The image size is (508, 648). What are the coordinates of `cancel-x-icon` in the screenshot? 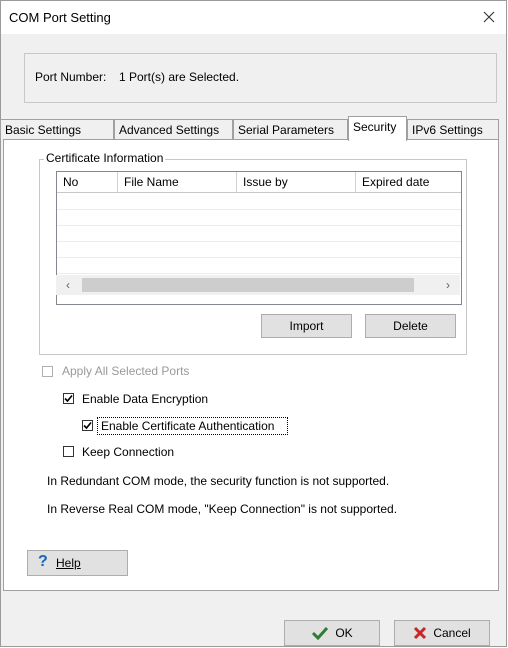 It's located at (420, 633).